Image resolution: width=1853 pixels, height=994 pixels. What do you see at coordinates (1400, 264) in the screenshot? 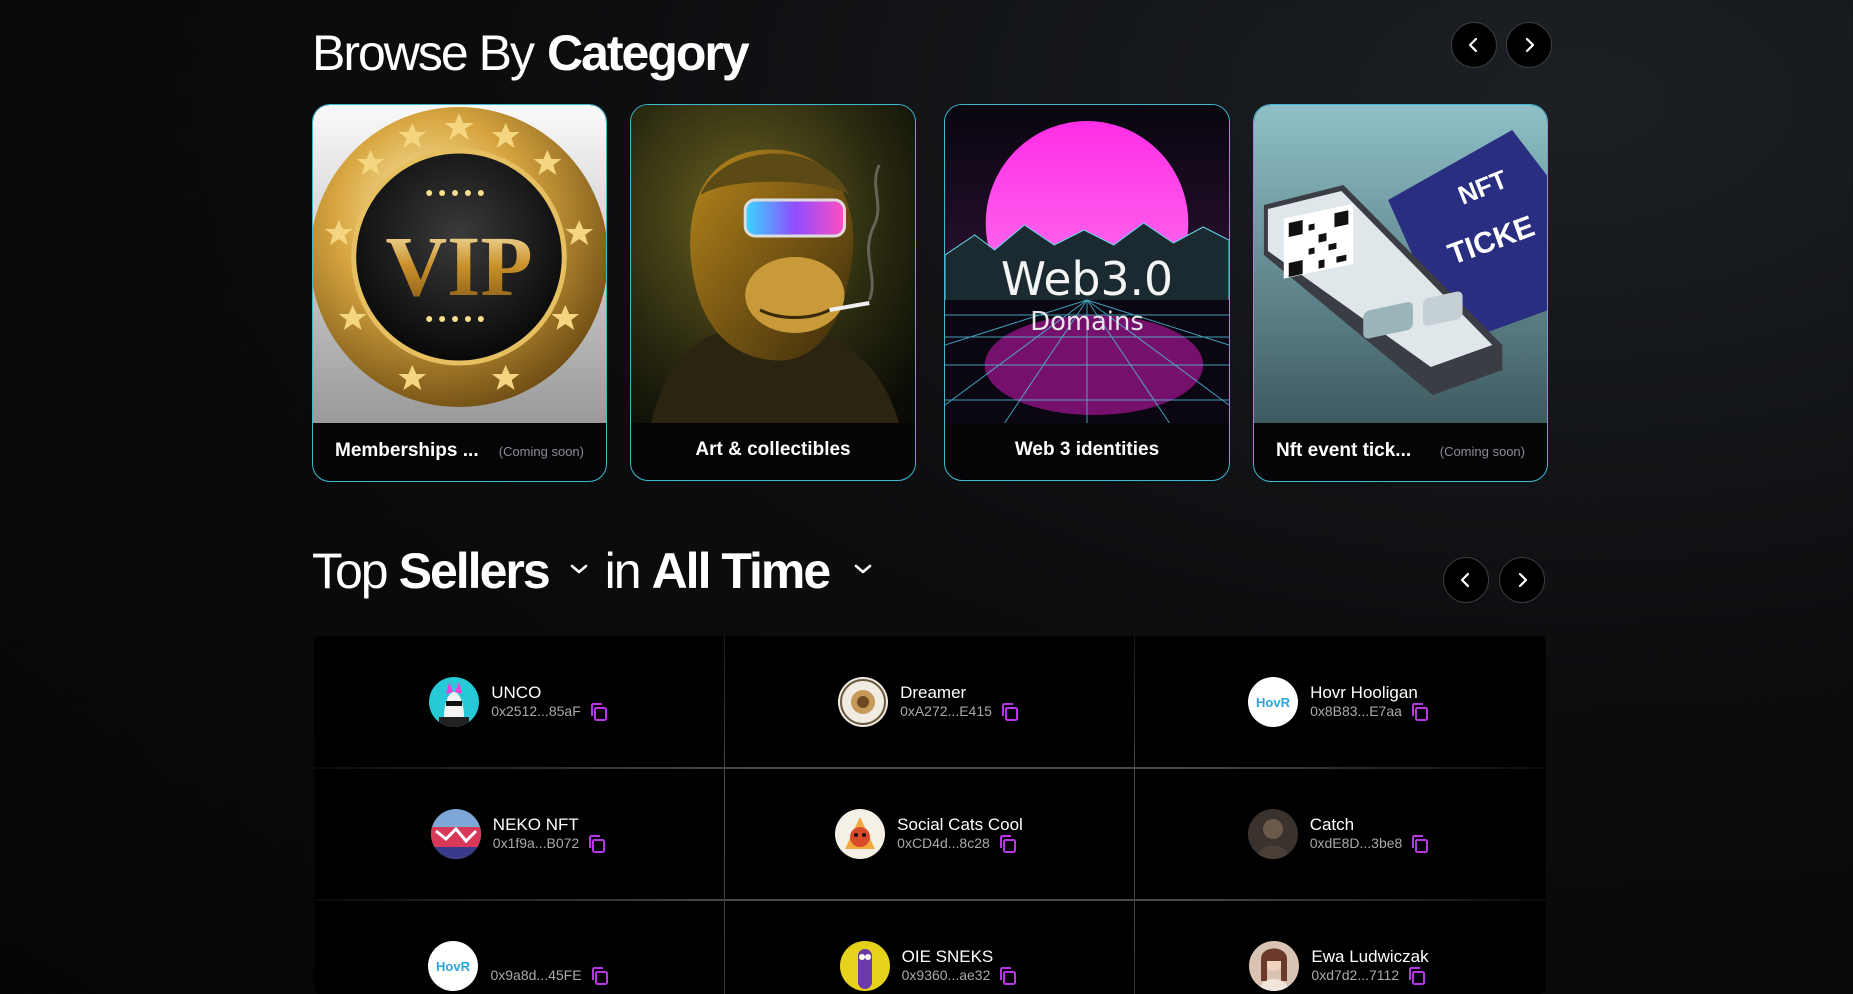
I see `event-ticket-image: NFT TICKE` at bounding box center [1400, 264].